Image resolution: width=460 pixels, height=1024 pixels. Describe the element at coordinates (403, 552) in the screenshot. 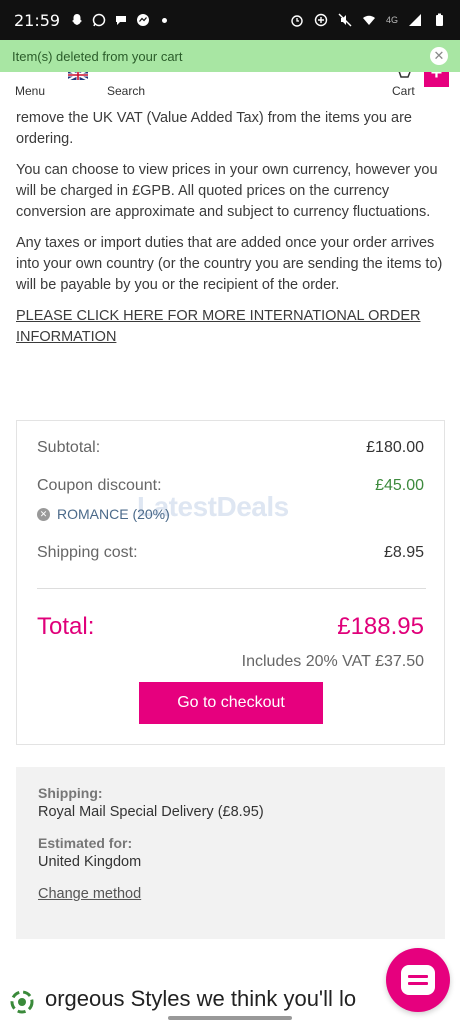

I see `shipping-cost-value: £8.95` at that location.